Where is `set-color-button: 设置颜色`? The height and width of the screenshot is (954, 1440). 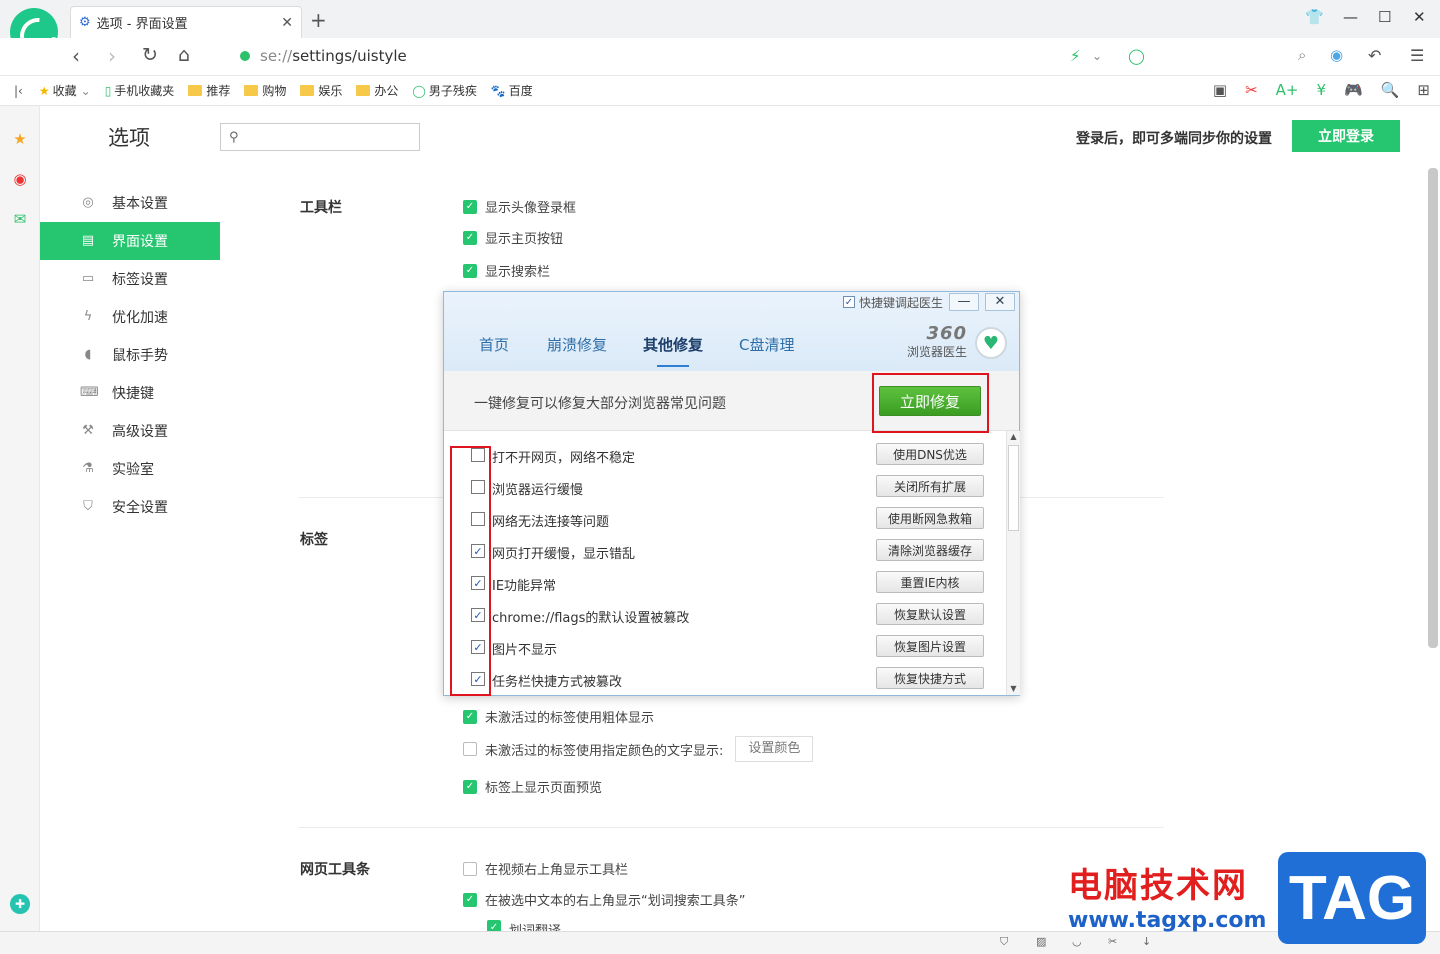 set-color-button: 设置颜色 is located at coordinates (774, 749).